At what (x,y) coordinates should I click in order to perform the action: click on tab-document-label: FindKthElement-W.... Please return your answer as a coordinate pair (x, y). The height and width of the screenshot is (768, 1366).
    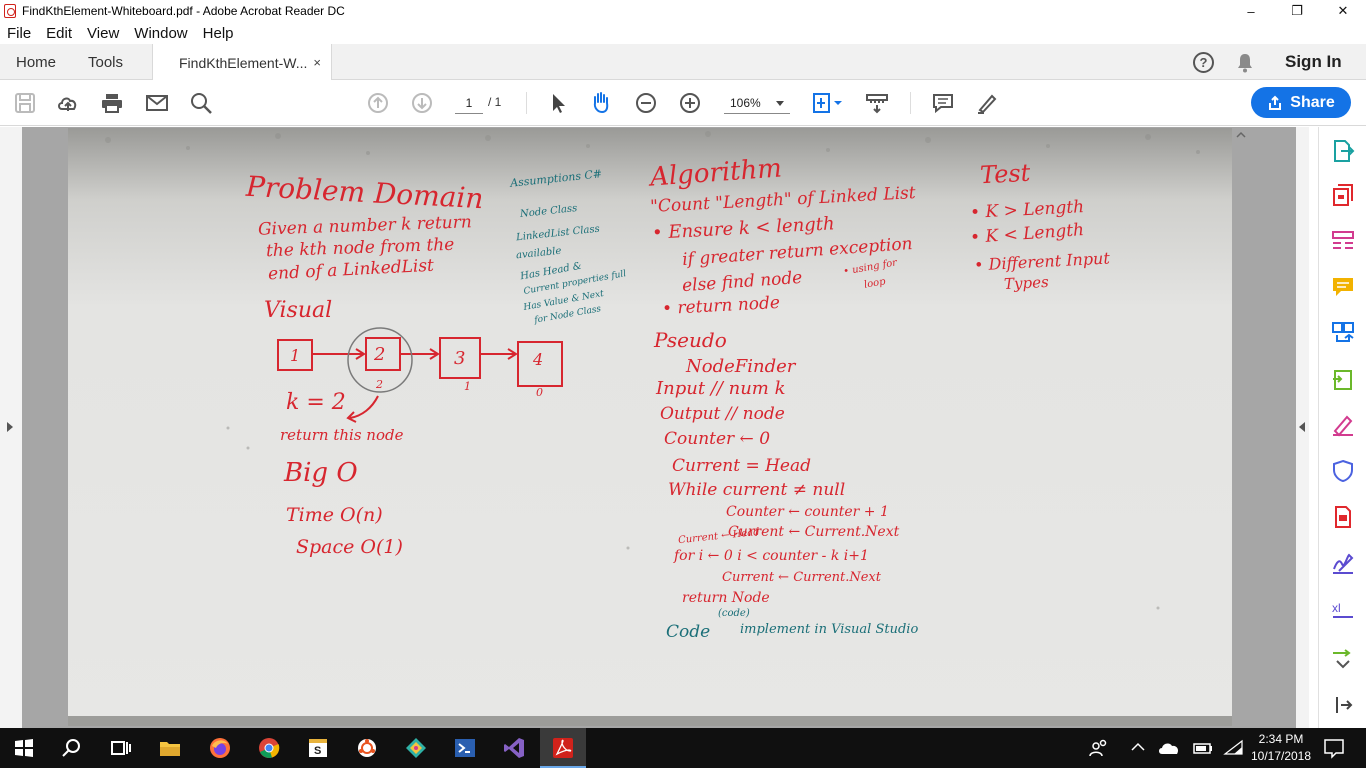
    Looking at the image, I should click on (243, 62).